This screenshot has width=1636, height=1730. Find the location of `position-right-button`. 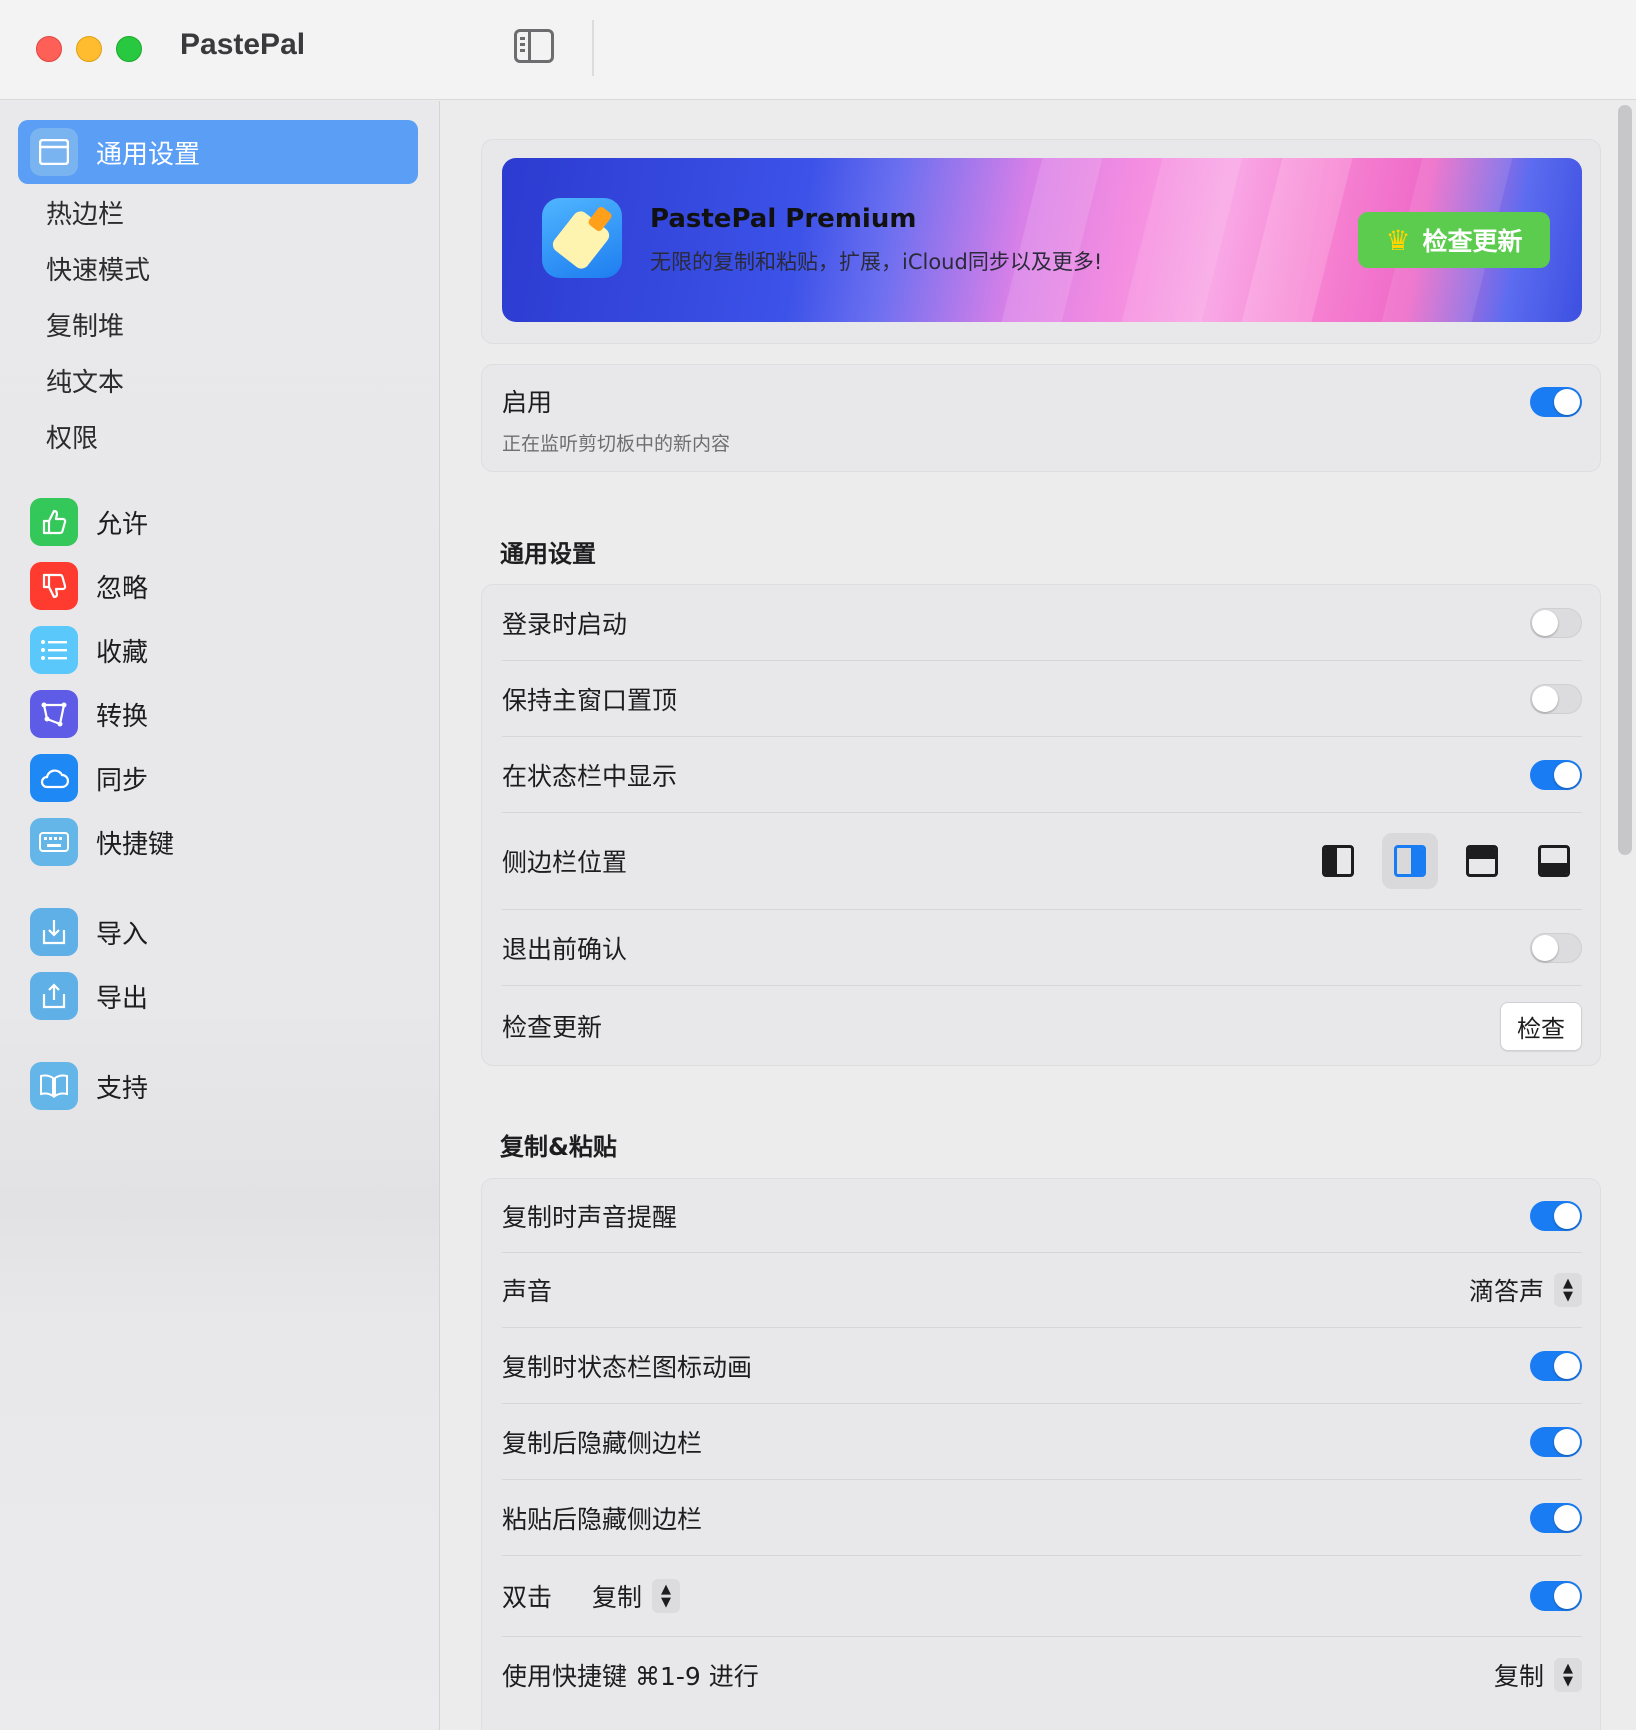

position-right-button is located at coordinates (1410, 861).